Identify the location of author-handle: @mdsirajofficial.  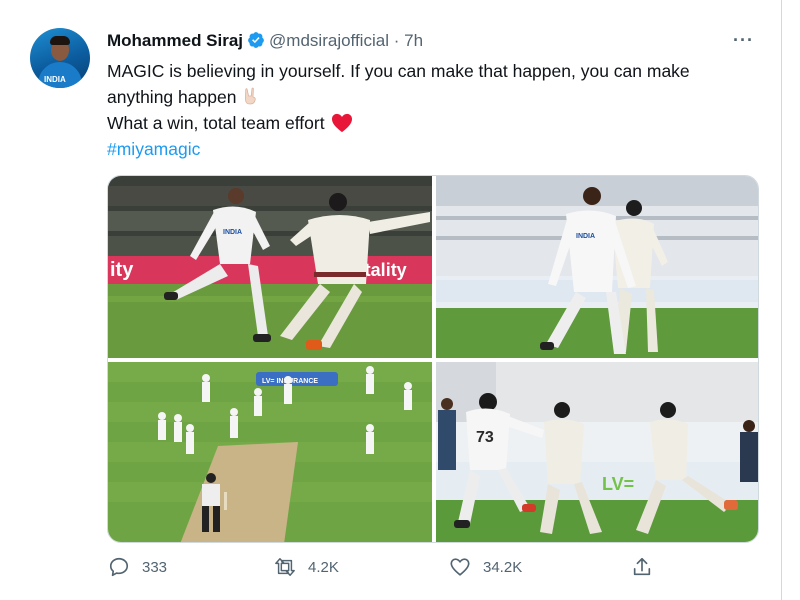
(329, 40).